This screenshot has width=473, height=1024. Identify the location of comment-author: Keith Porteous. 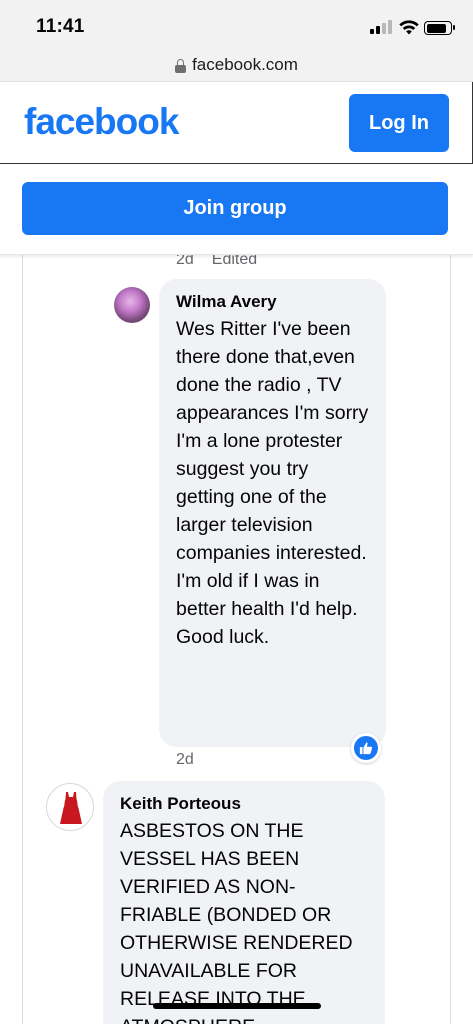
(245, 804).